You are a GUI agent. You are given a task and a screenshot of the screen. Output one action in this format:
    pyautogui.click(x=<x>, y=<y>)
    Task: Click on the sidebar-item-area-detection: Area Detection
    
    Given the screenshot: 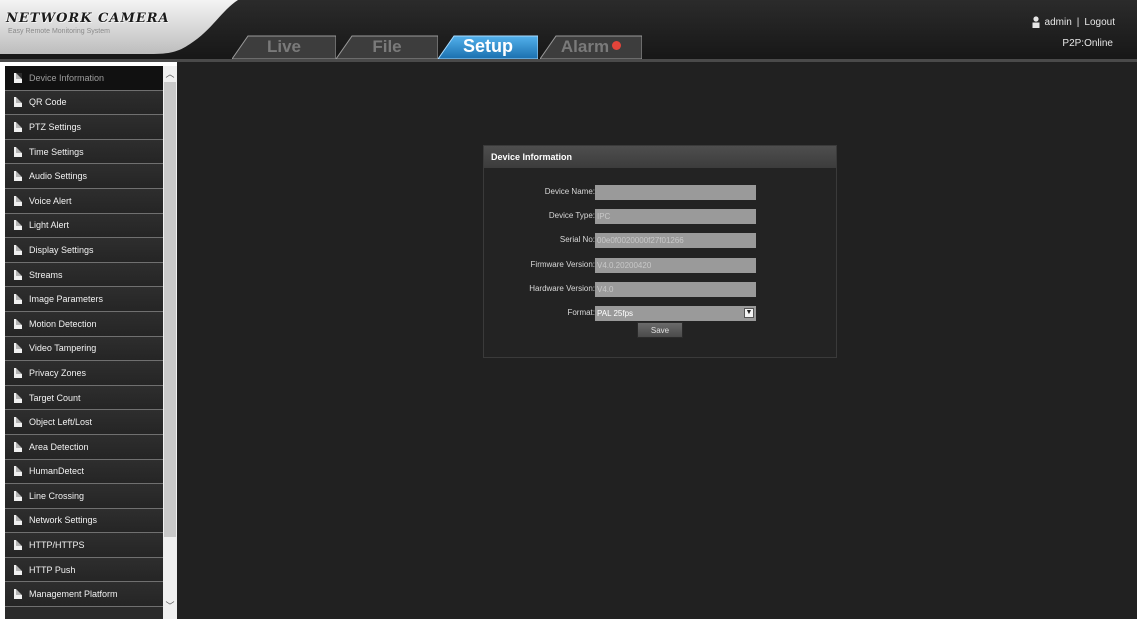 What is the action you would take?
    pyautogui.click(x=84, y=447)
    